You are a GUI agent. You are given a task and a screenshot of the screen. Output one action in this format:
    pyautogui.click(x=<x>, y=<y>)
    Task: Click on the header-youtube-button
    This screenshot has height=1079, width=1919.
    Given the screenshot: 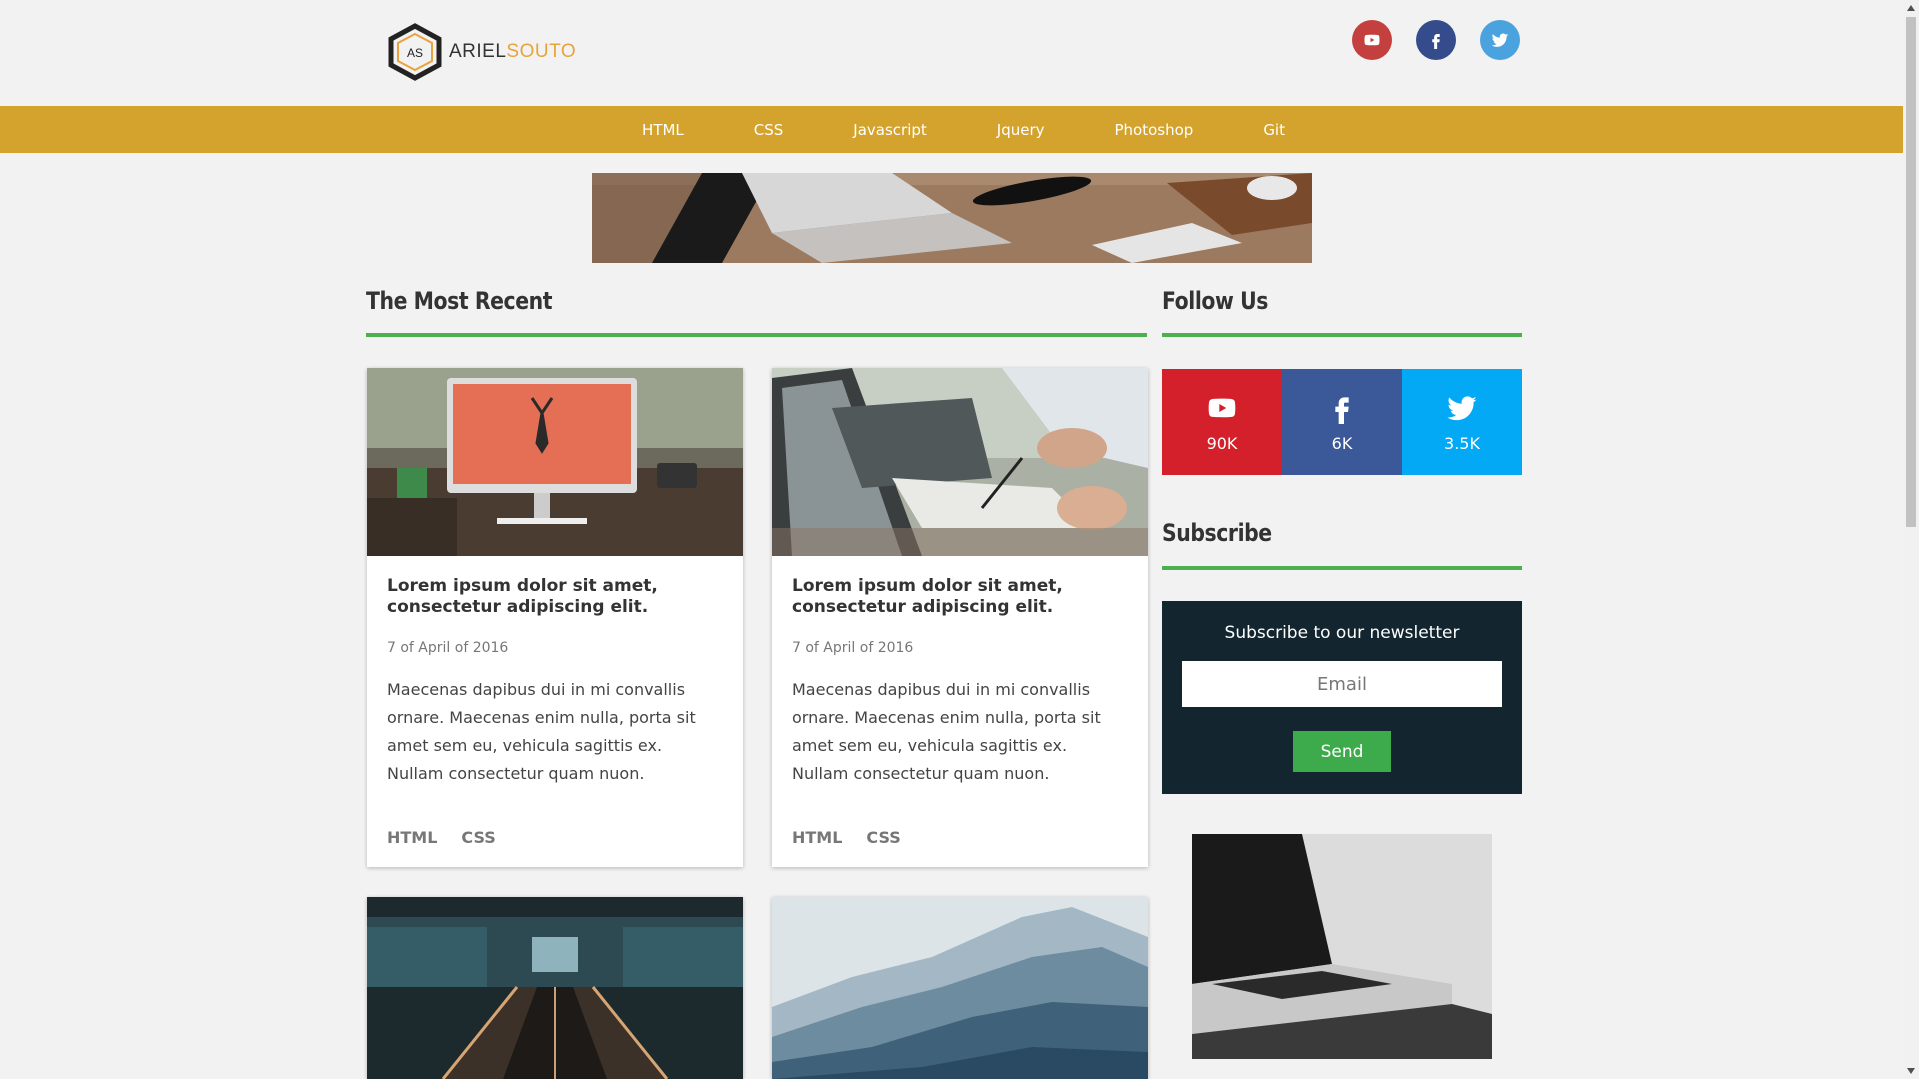 What is the action you would take?
    pyautogui.click(x=1372, y=40)
    